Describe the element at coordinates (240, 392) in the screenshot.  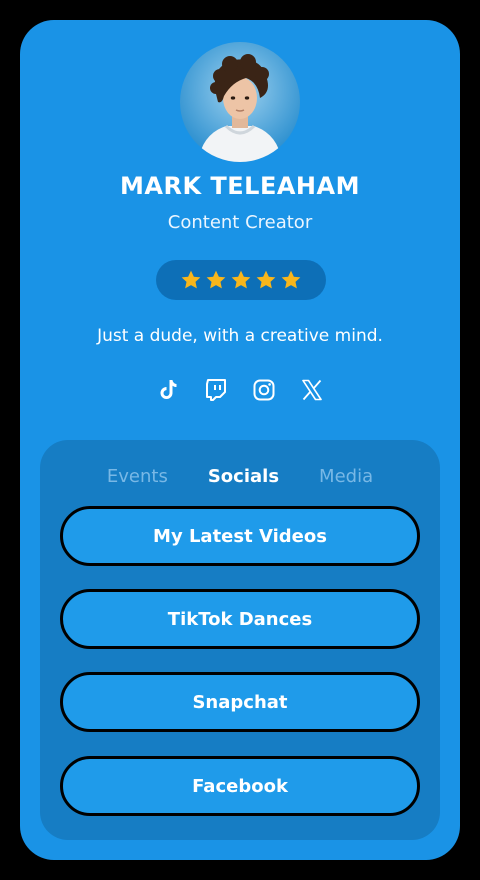
I see `social-links` at that location.